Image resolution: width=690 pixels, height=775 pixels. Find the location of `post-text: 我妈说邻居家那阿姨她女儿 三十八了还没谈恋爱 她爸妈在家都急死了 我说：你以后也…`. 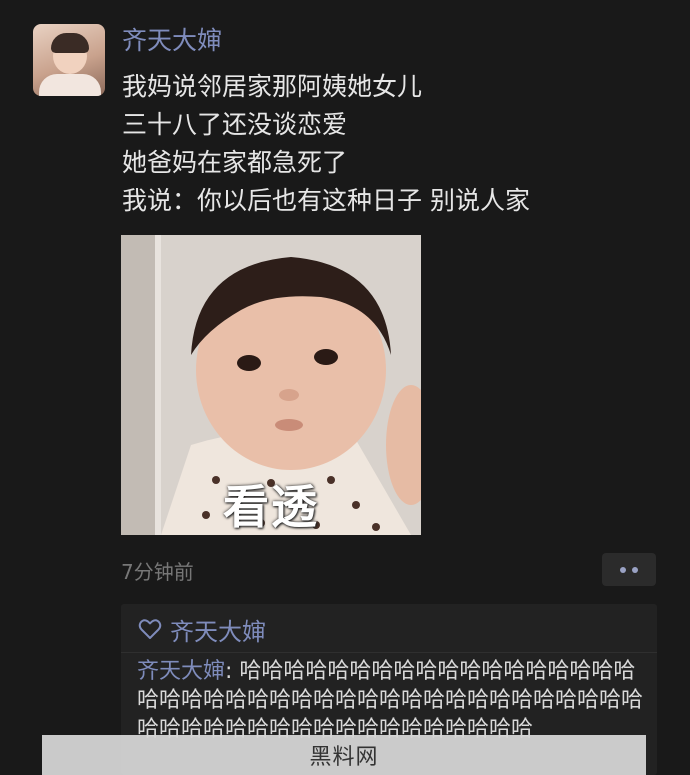

post-text: 我妈说邻居家那阿姨她女儿 三十八了还没谈恋爱 她爸妈在家都急死了 我说：你以后也… is located at coordinates (326, 144).